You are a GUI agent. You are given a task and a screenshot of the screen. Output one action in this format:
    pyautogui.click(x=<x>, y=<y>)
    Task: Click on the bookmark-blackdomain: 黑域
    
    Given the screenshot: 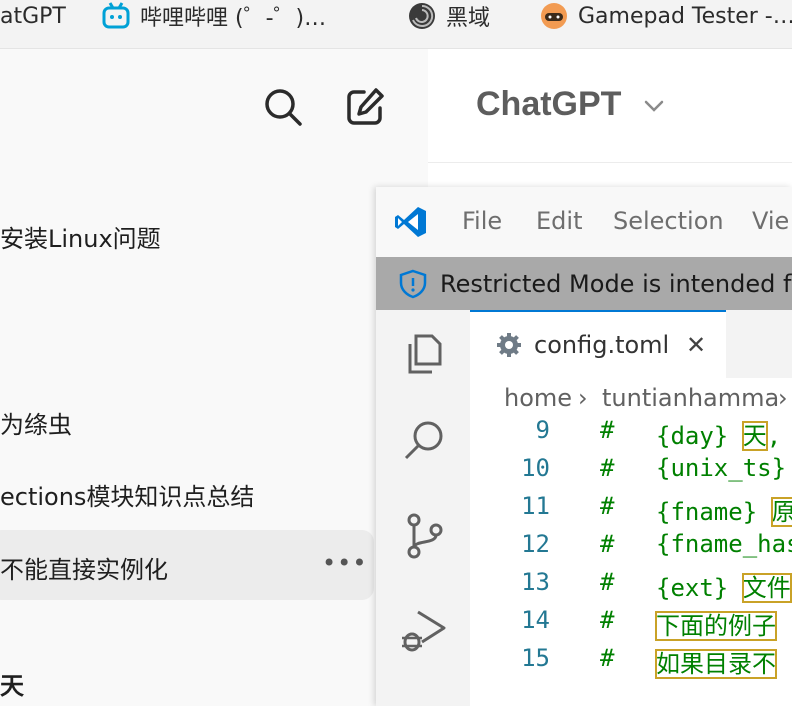 What is the action you would take?
    pyautogui.click(x=449, y=16)
    